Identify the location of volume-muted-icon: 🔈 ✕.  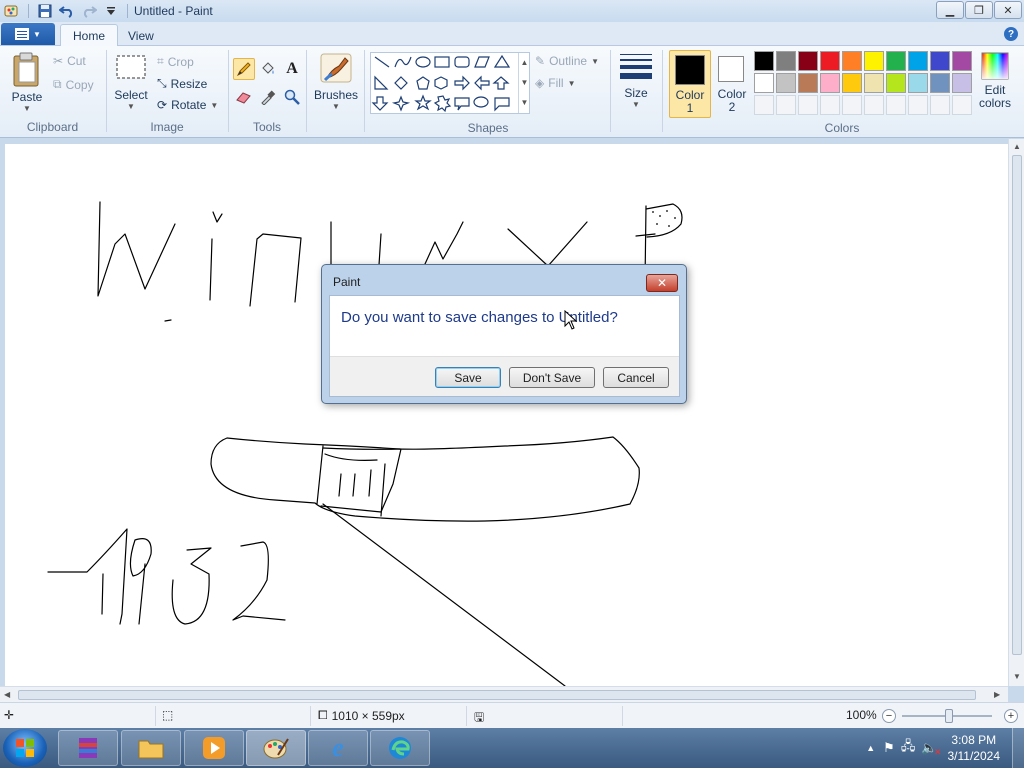
(931, 748).